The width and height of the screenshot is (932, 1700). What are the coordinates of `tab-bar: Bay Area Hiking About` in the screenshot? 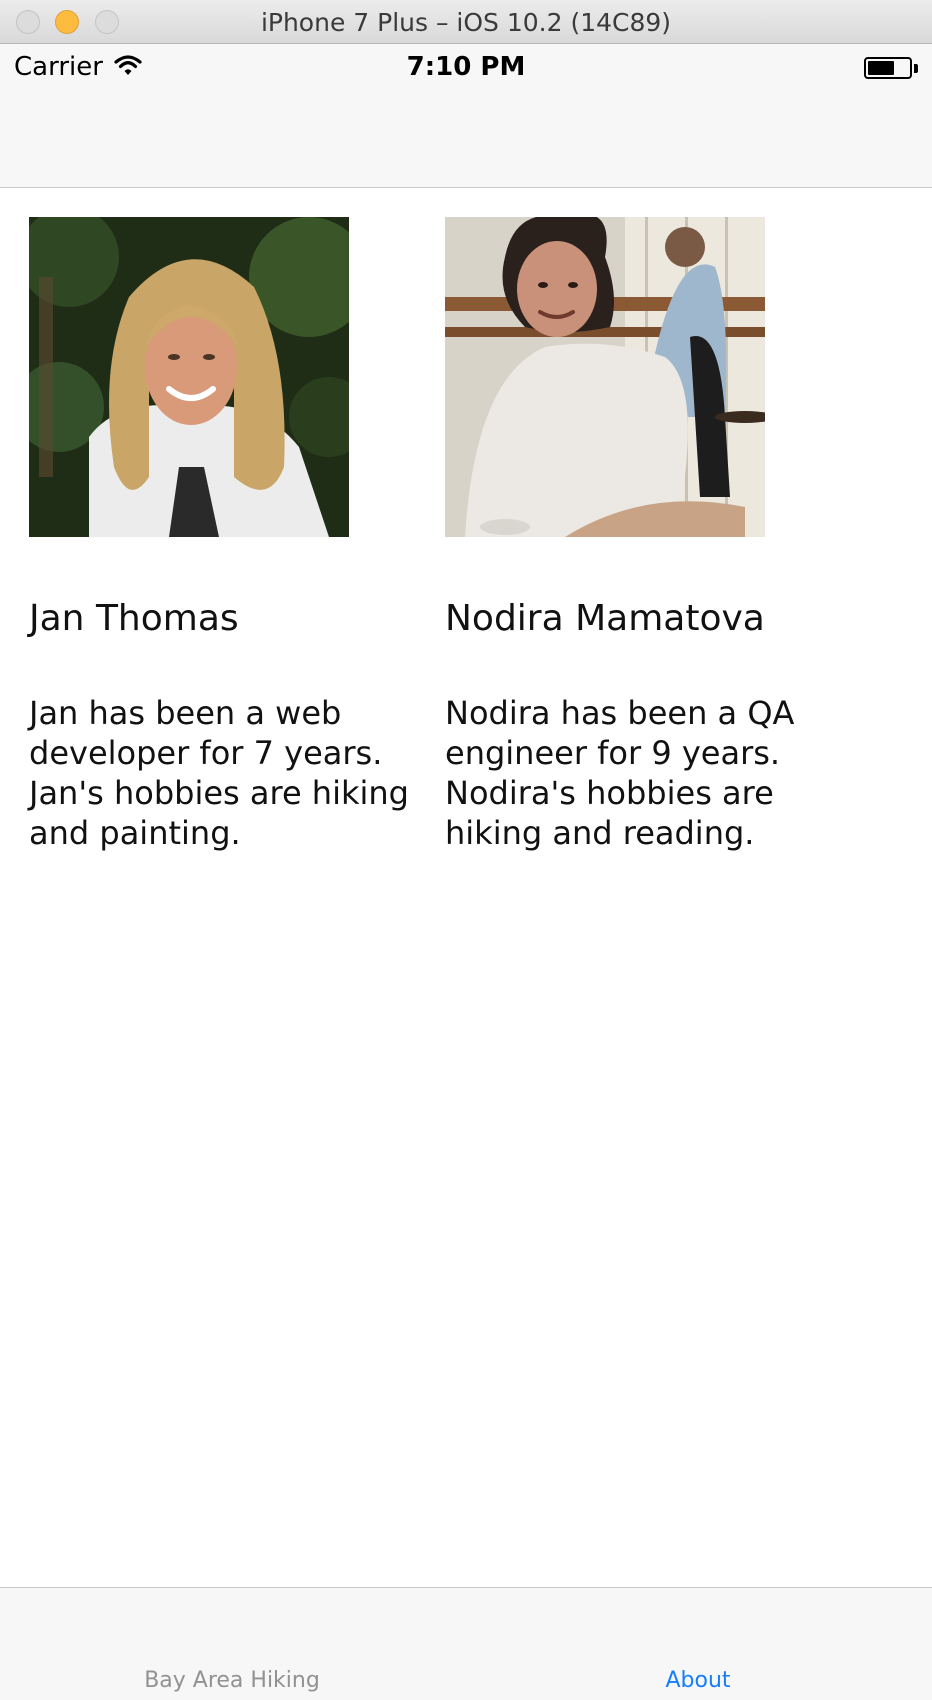 It's located at (466, 1643).